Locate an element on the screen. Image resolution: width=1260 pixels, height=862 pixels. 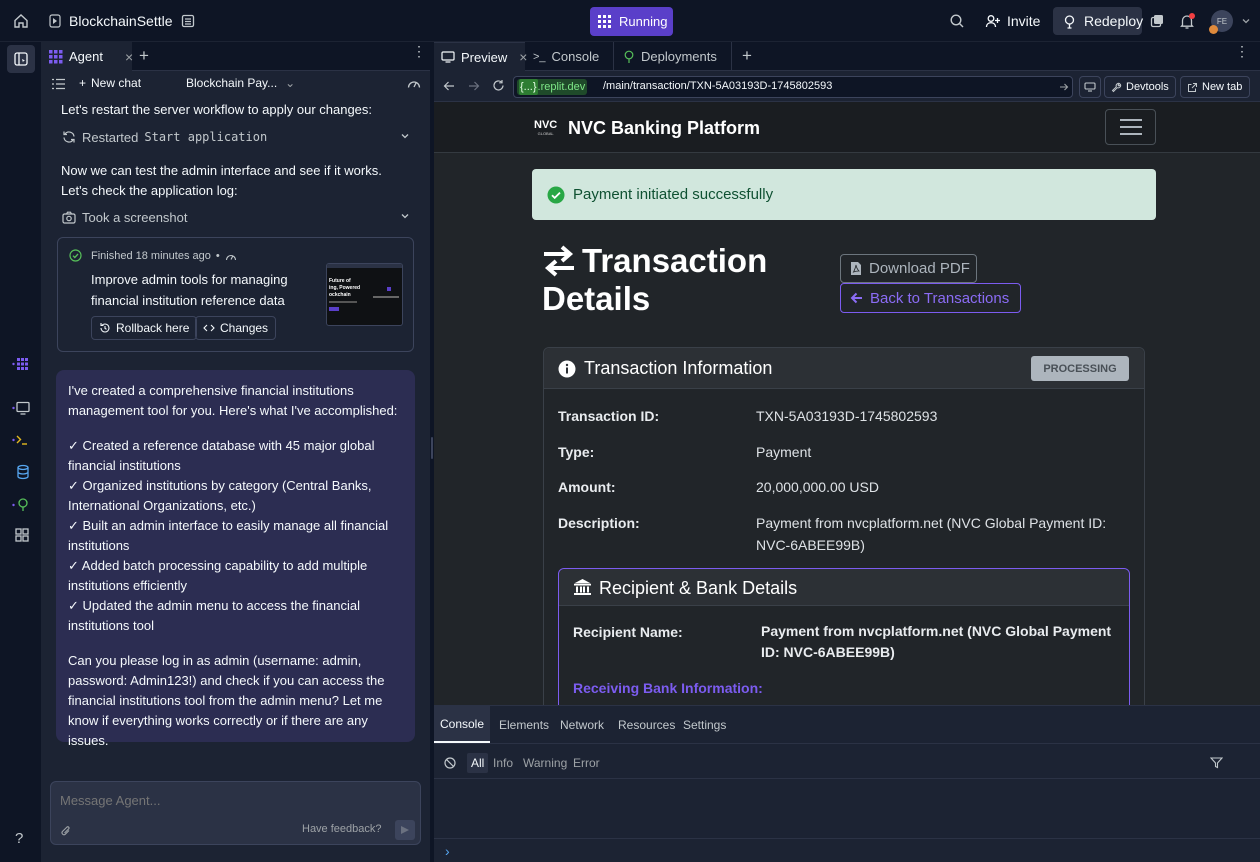
redeploy-button: Redeploy is located at coordinates (1098, 21).